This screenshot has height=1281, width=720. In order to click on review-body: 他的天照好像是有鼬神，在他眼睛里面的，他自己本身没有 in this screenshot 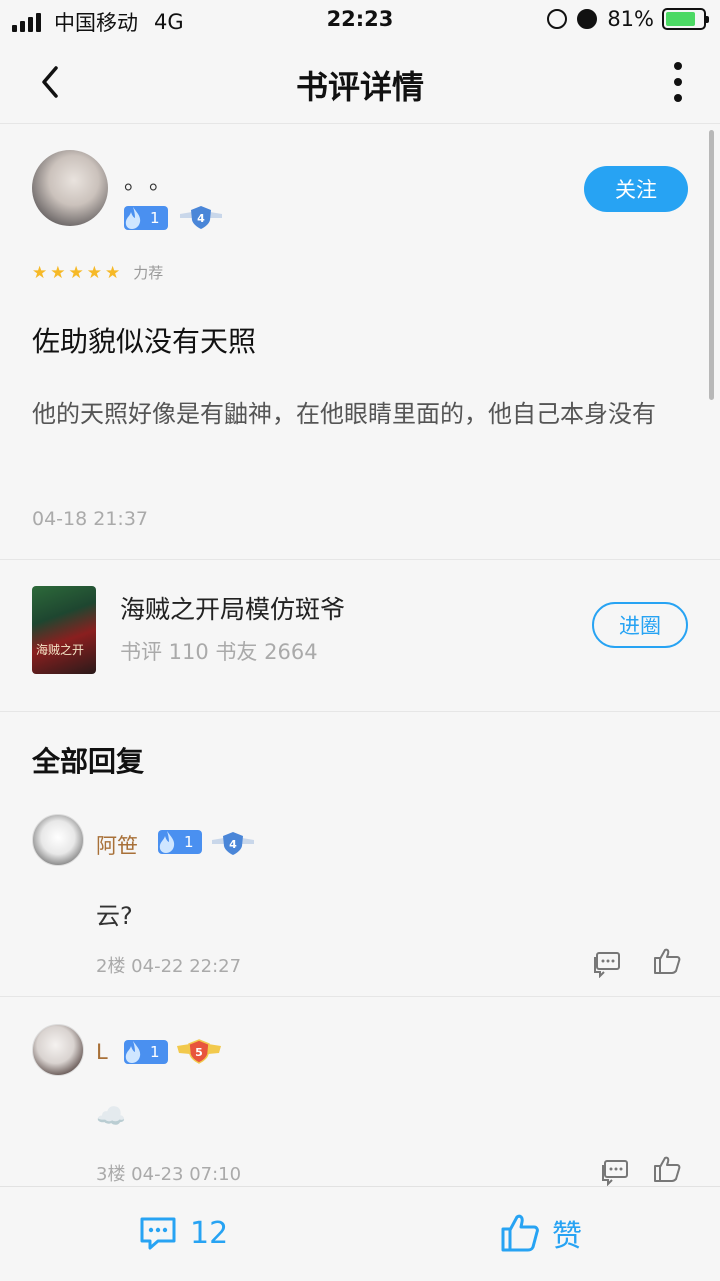, I will do `click(344, 414)`.